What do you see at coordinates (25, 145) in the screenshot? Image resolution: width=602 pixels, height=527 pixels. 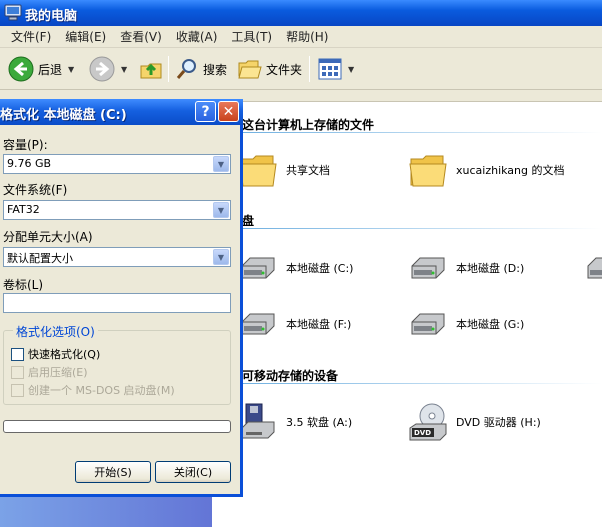 I see `capacity-label: 容量(P):` at bounding box center [25, 145].